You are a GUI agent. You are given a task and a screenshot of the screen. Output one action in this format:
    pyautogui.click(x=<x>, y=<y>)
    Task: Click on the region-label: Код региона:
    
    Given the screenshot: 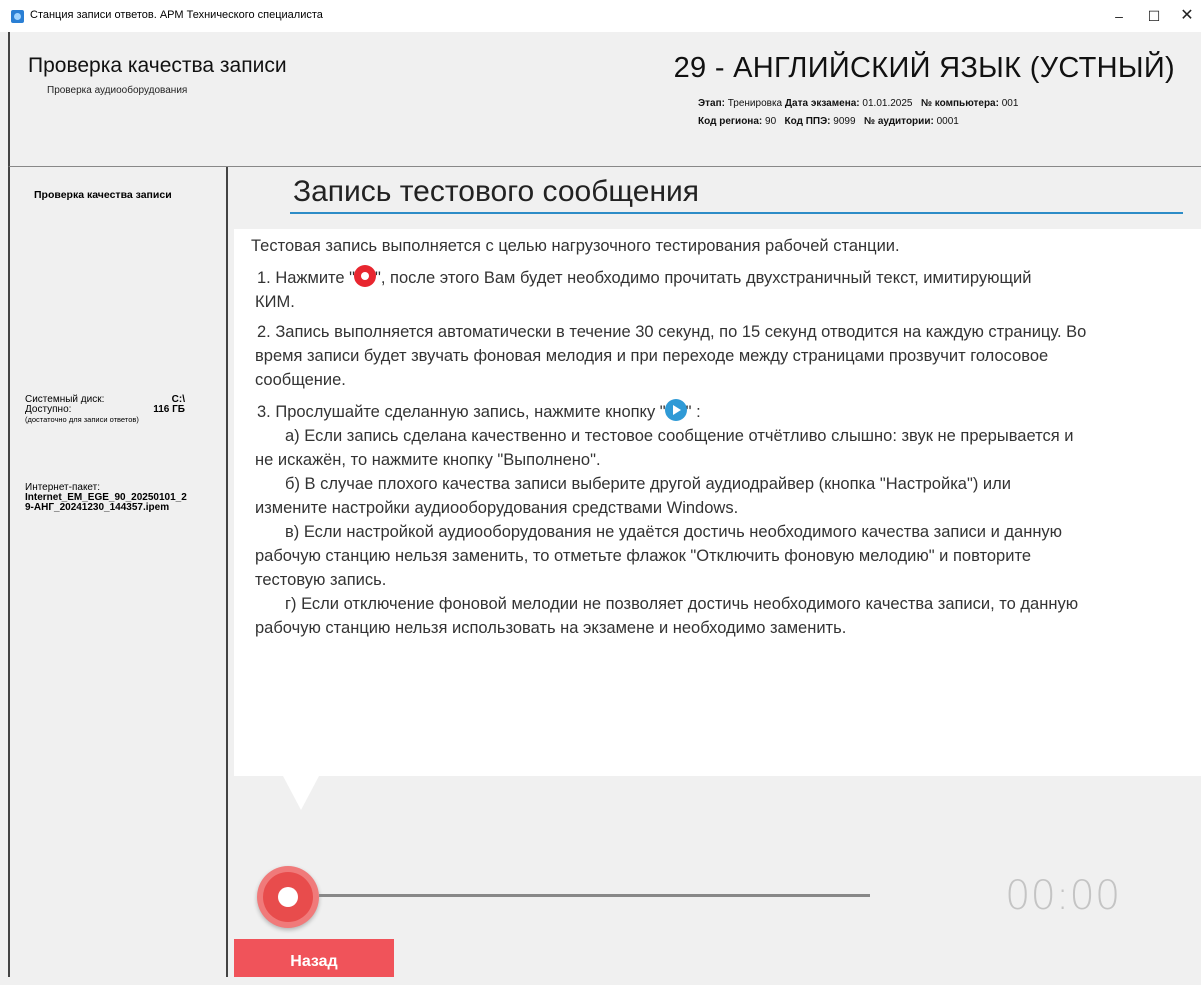 What is the action you would take?
    pyautogui.click(x=730, y=121)
    